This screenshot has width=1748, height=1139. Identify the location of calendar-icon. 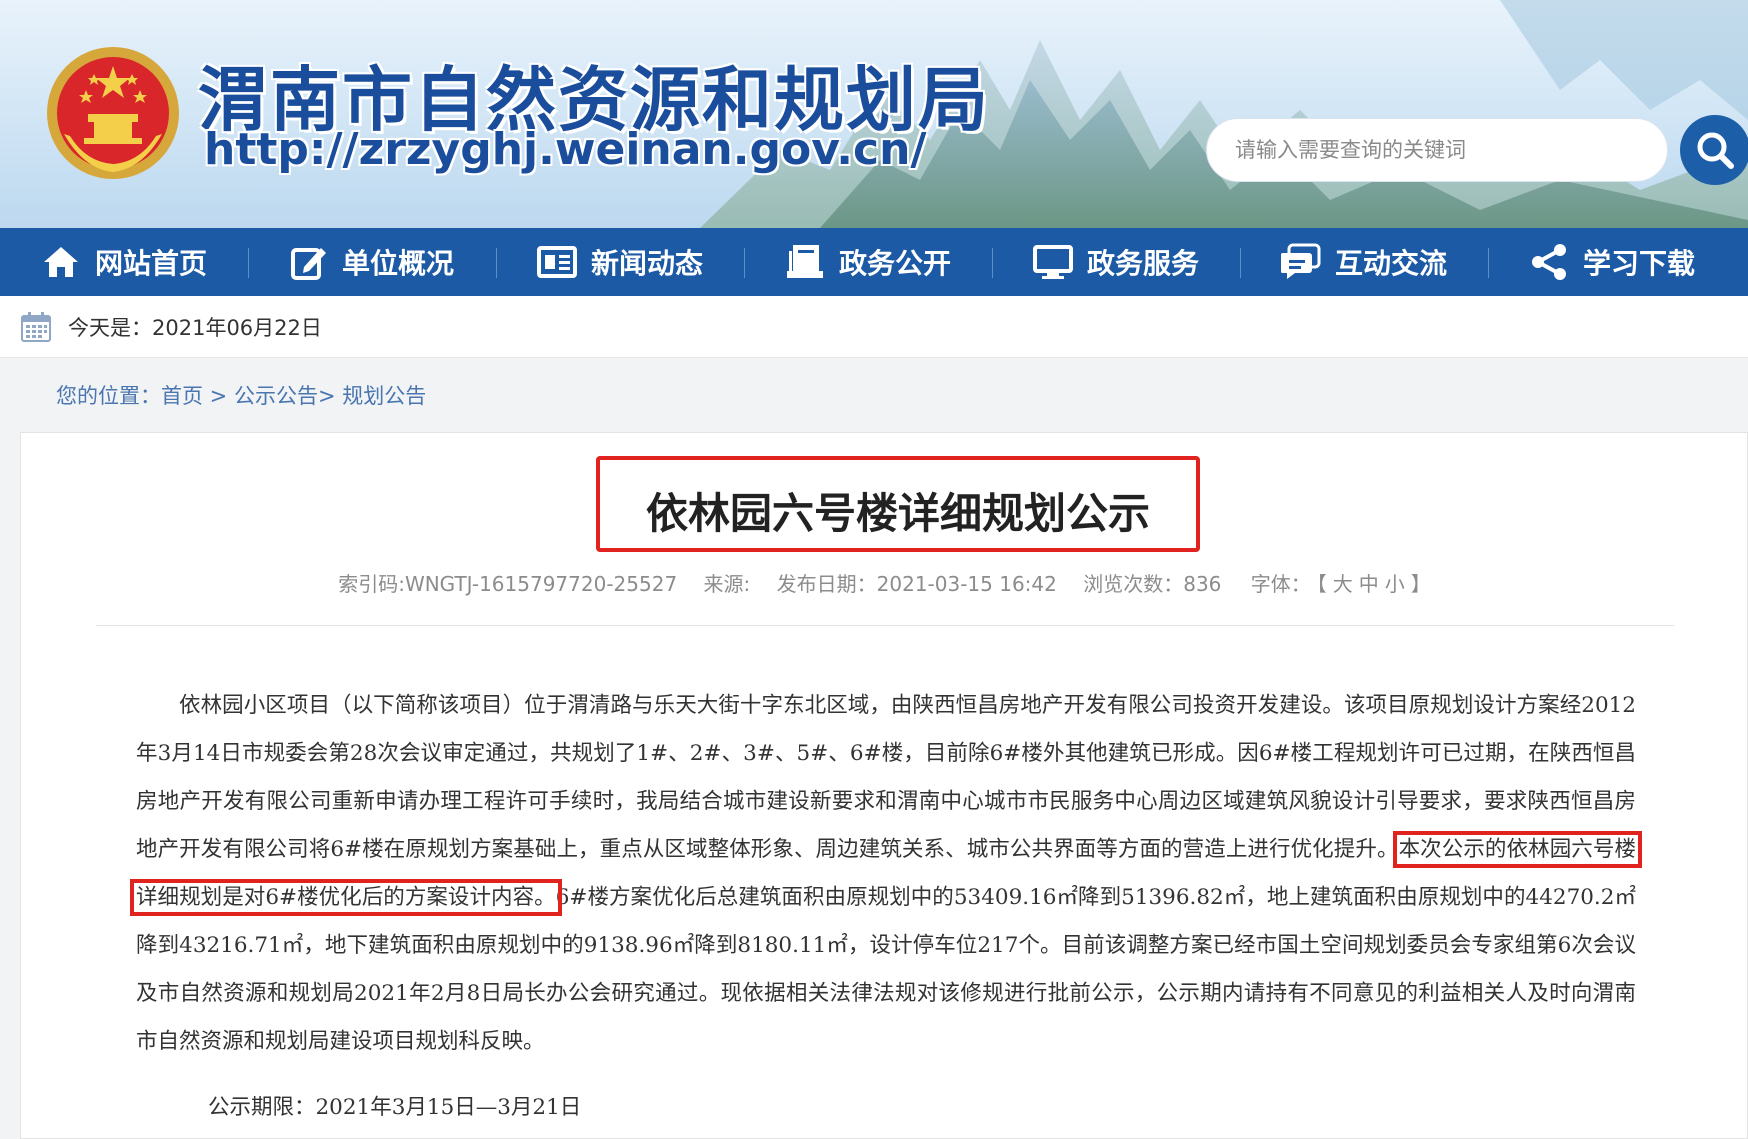
(36, 326).